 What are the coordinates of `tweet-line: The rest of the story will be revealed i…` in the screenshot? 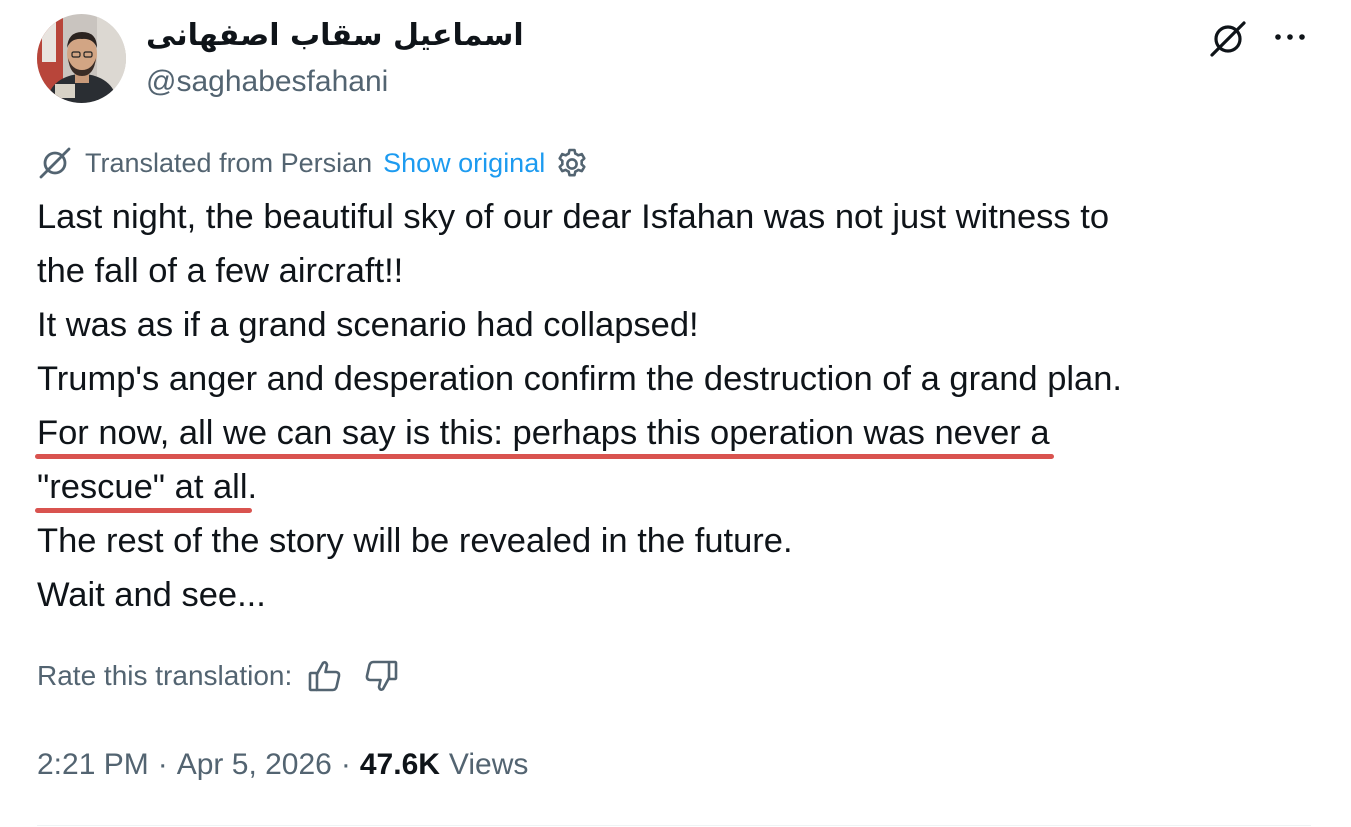 It's located at (415, 541).